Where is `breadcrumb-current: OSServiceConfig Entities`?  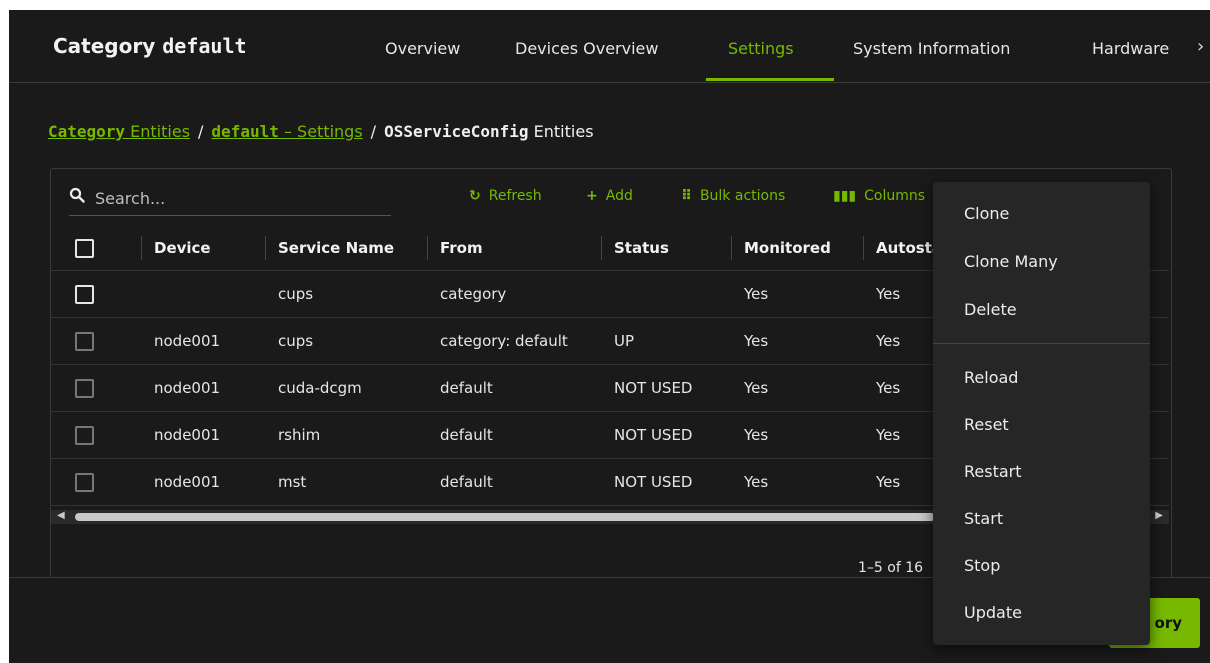 breadcrumb-current: OSServiceConfig Entities is located at coordinates (489, 131).